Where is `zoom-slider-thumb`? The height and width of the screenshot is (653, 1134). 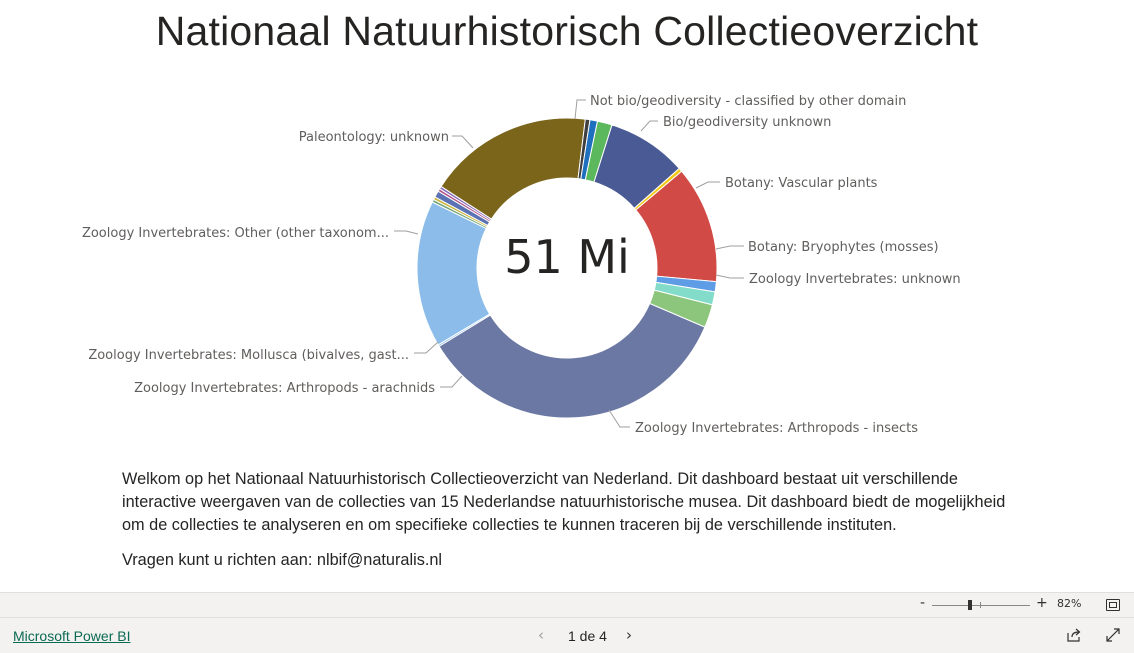
zoom-slider-thumb is located at coordinates (970, 605).